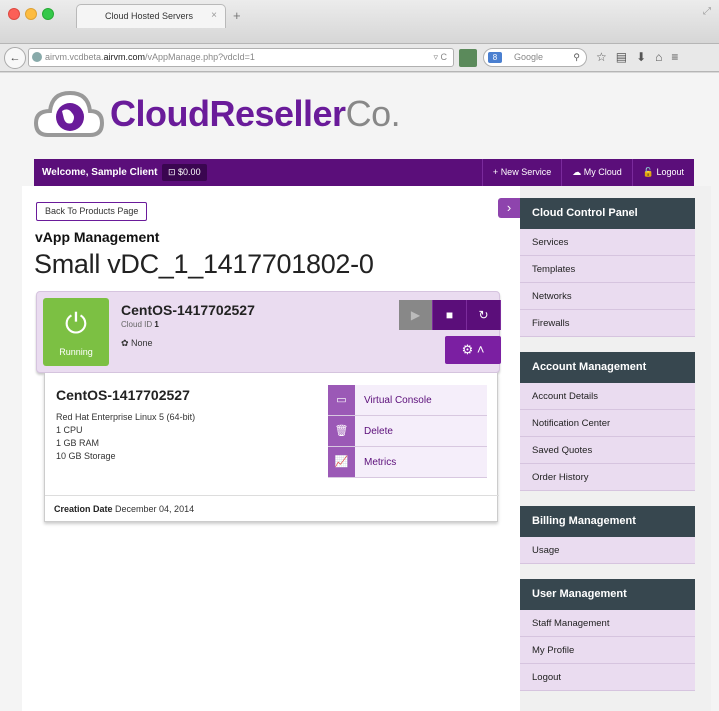 This screenshot has width=719, height=711. I want to click on brand-suffix: Co., so click(373, 113).